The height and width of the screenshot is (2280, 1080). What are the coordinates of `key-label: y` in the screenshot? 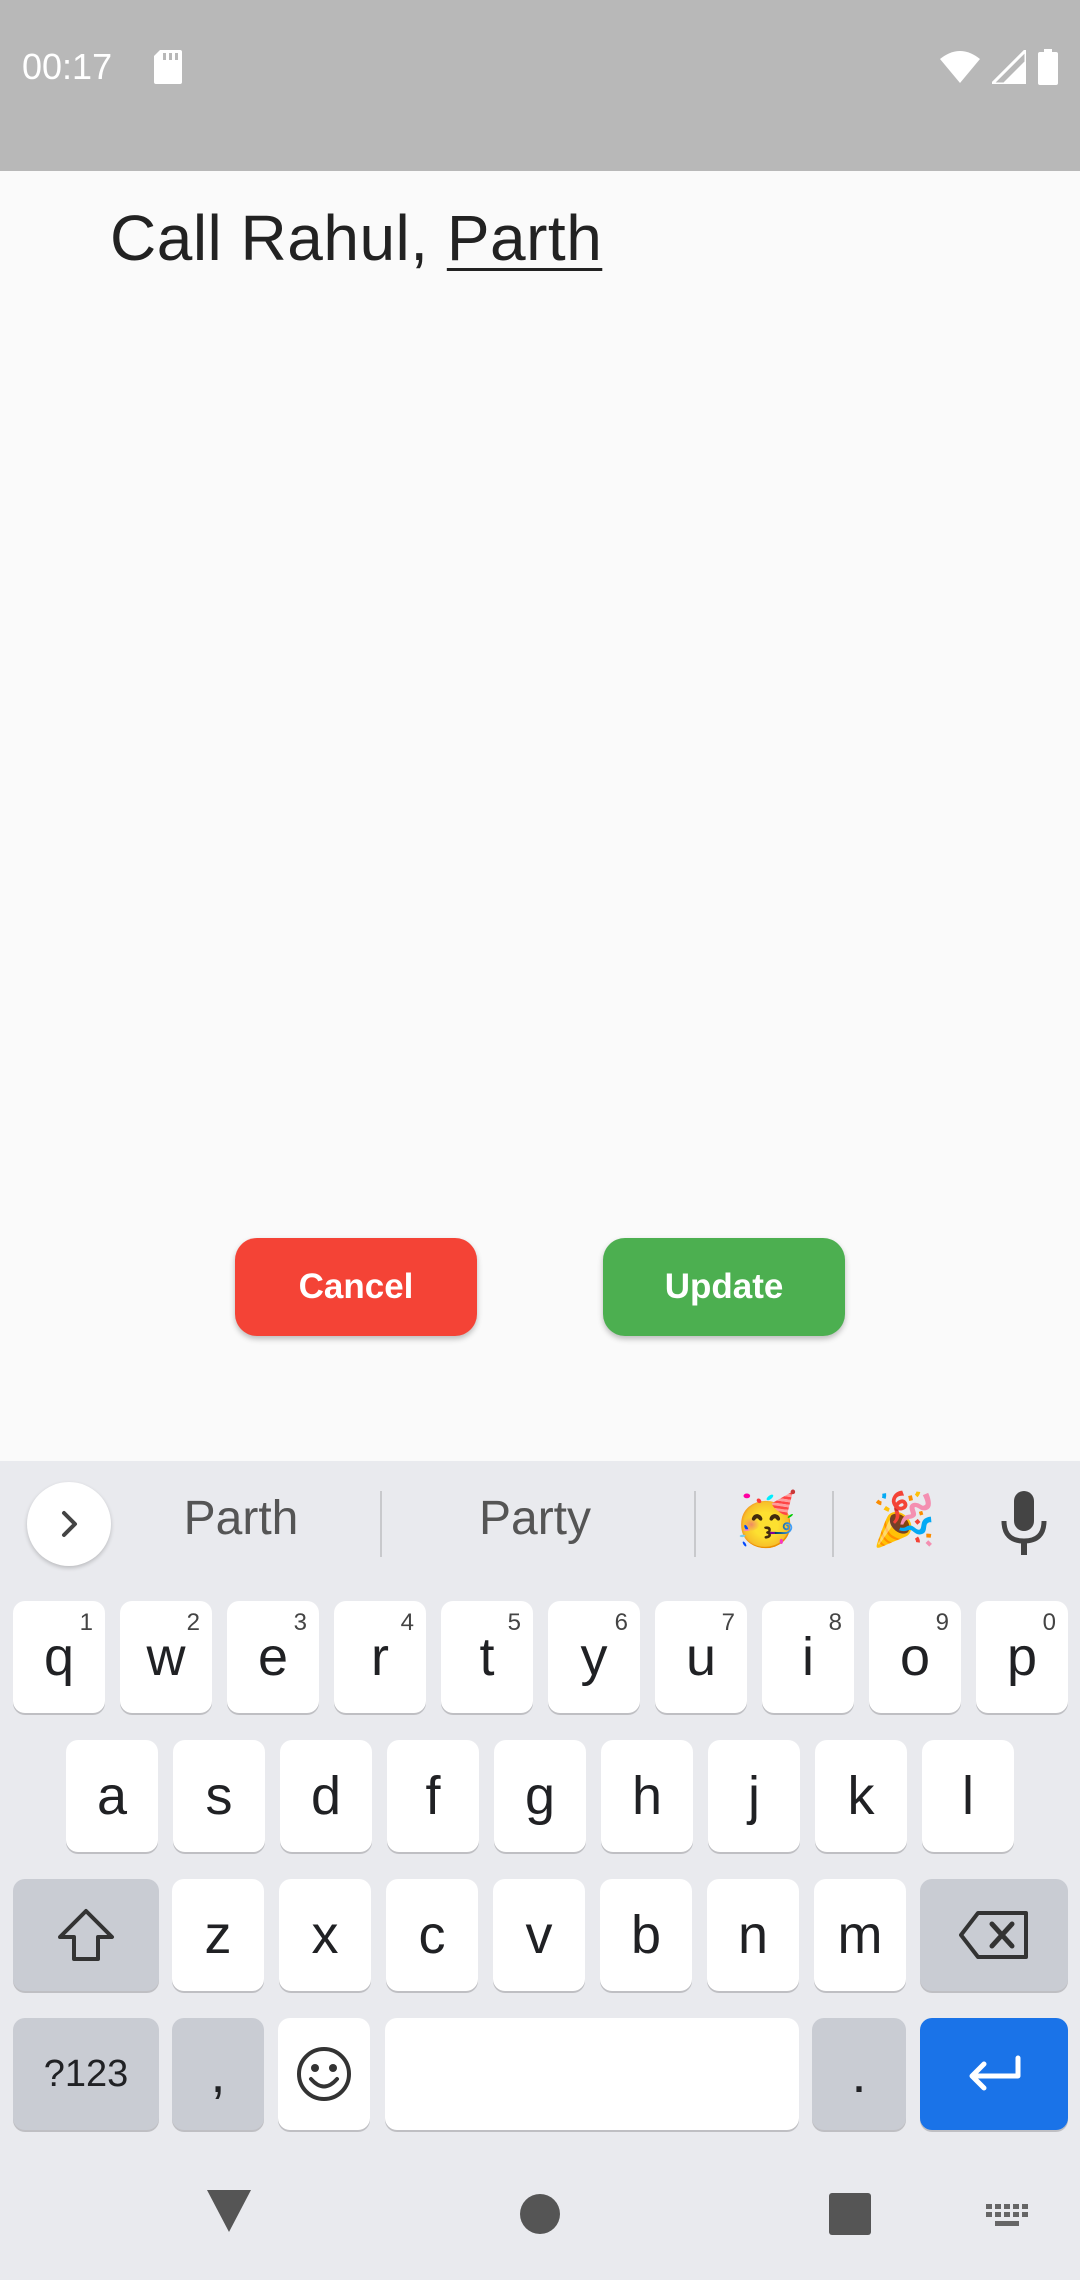 It's located at (594, 1657).